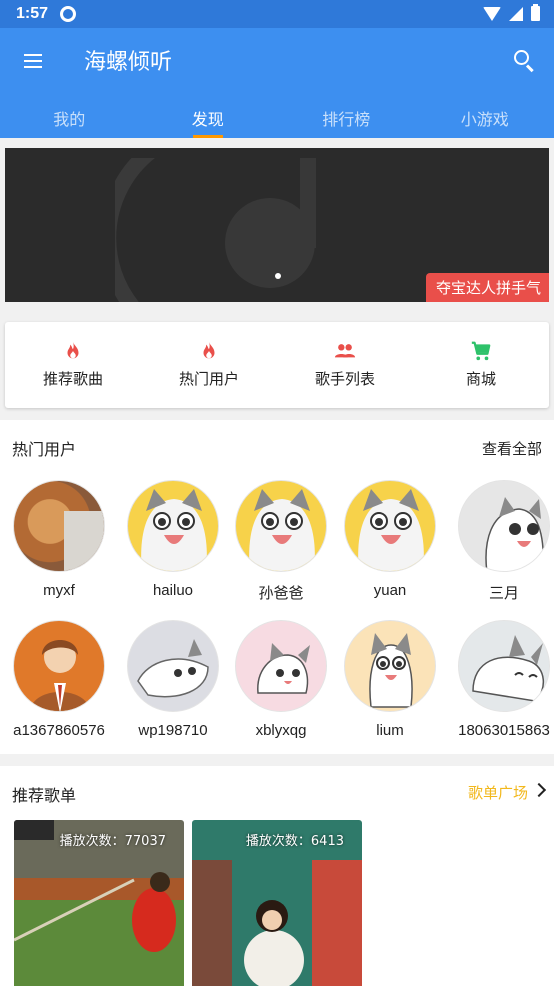 This screenshot has width=554, height=986. I want to click on search-icon, so click(525, 61).